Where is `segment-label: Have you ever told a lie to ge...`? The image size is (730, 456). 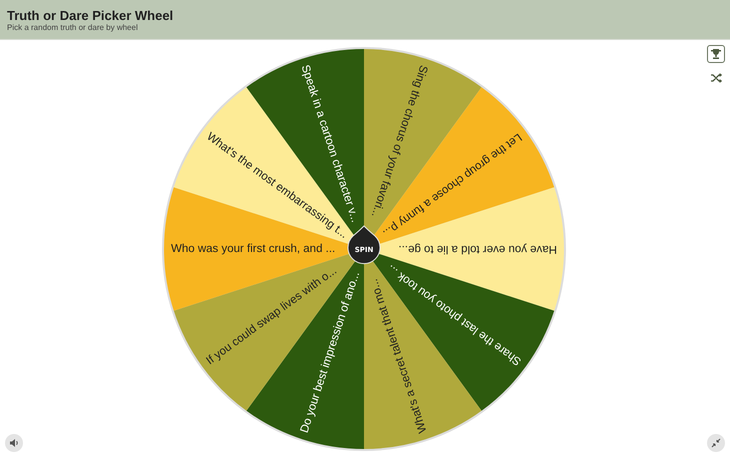
segment-label: Have you ever told a lie to ge... is located at coordinates (477, 249).